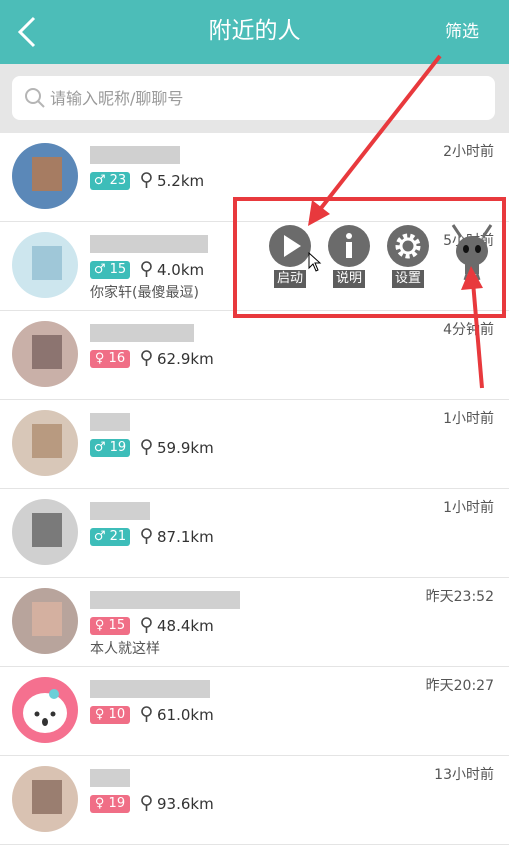 This screenshot has height=860, width=509. Describe the element at coordinates (185, 626) in the screenshot. I see `distance-text: 48.4km` at that location.